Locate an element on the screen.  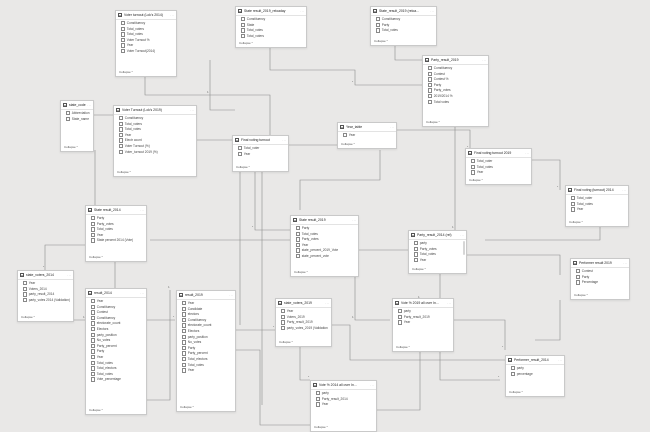
table-card-header: state_code ··· is located at coordinates (77, 105).